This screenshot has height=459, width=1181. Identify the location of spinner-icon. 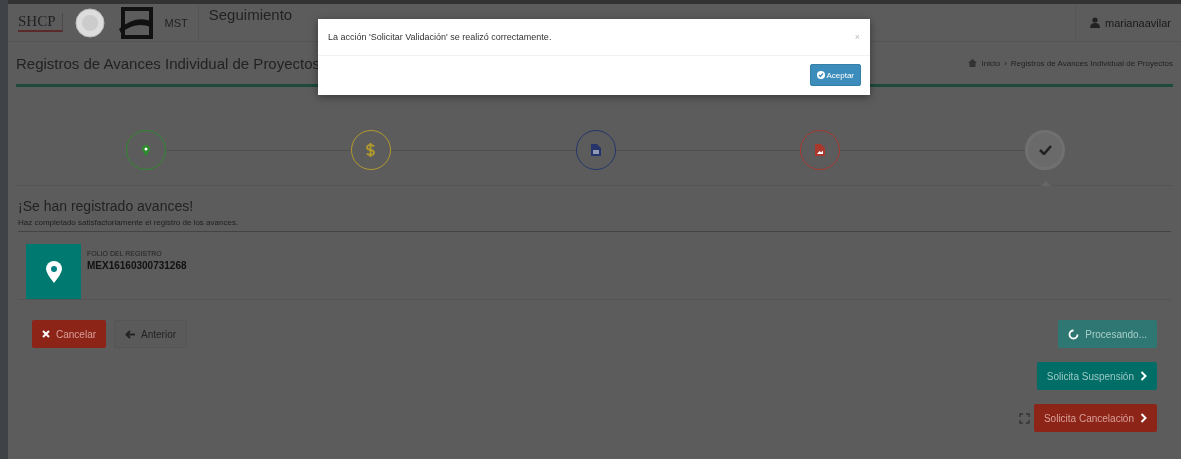
(1074, 334).